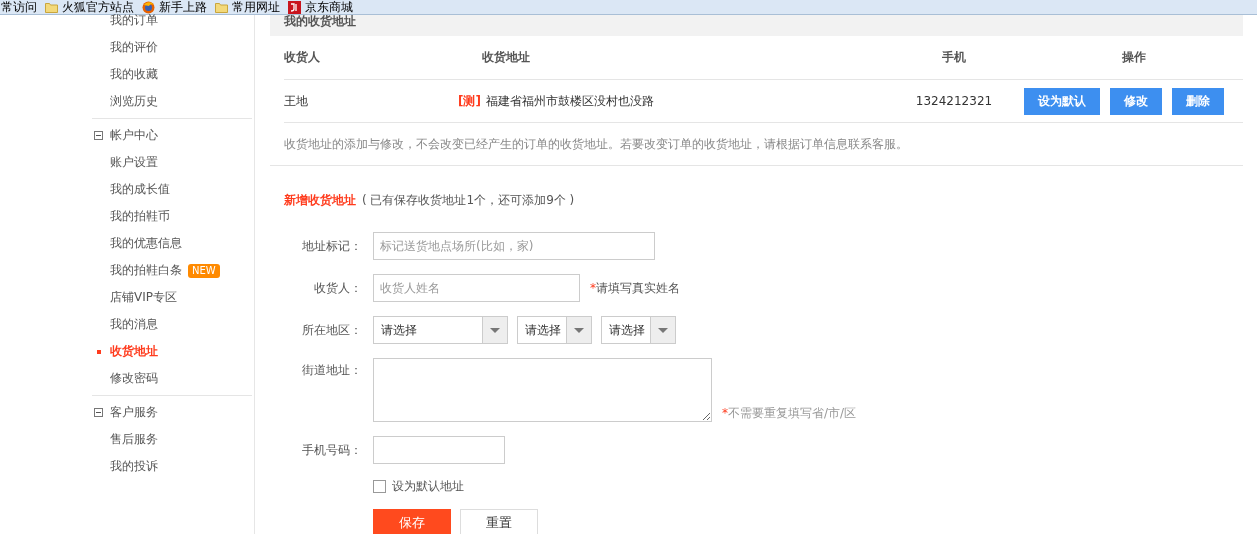  Describe the element at coordinates (134, 324) in the screenshot. I see `sidebar-item: 我的消息` at that location.